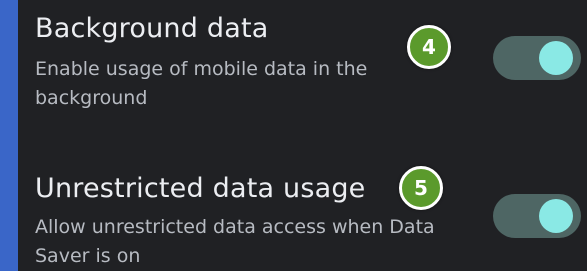 The height and width of the screenshot is (271, 587). Describe the element at coordinates (537, 58) in the screenshot. I see `background-data-toggle` at that location.